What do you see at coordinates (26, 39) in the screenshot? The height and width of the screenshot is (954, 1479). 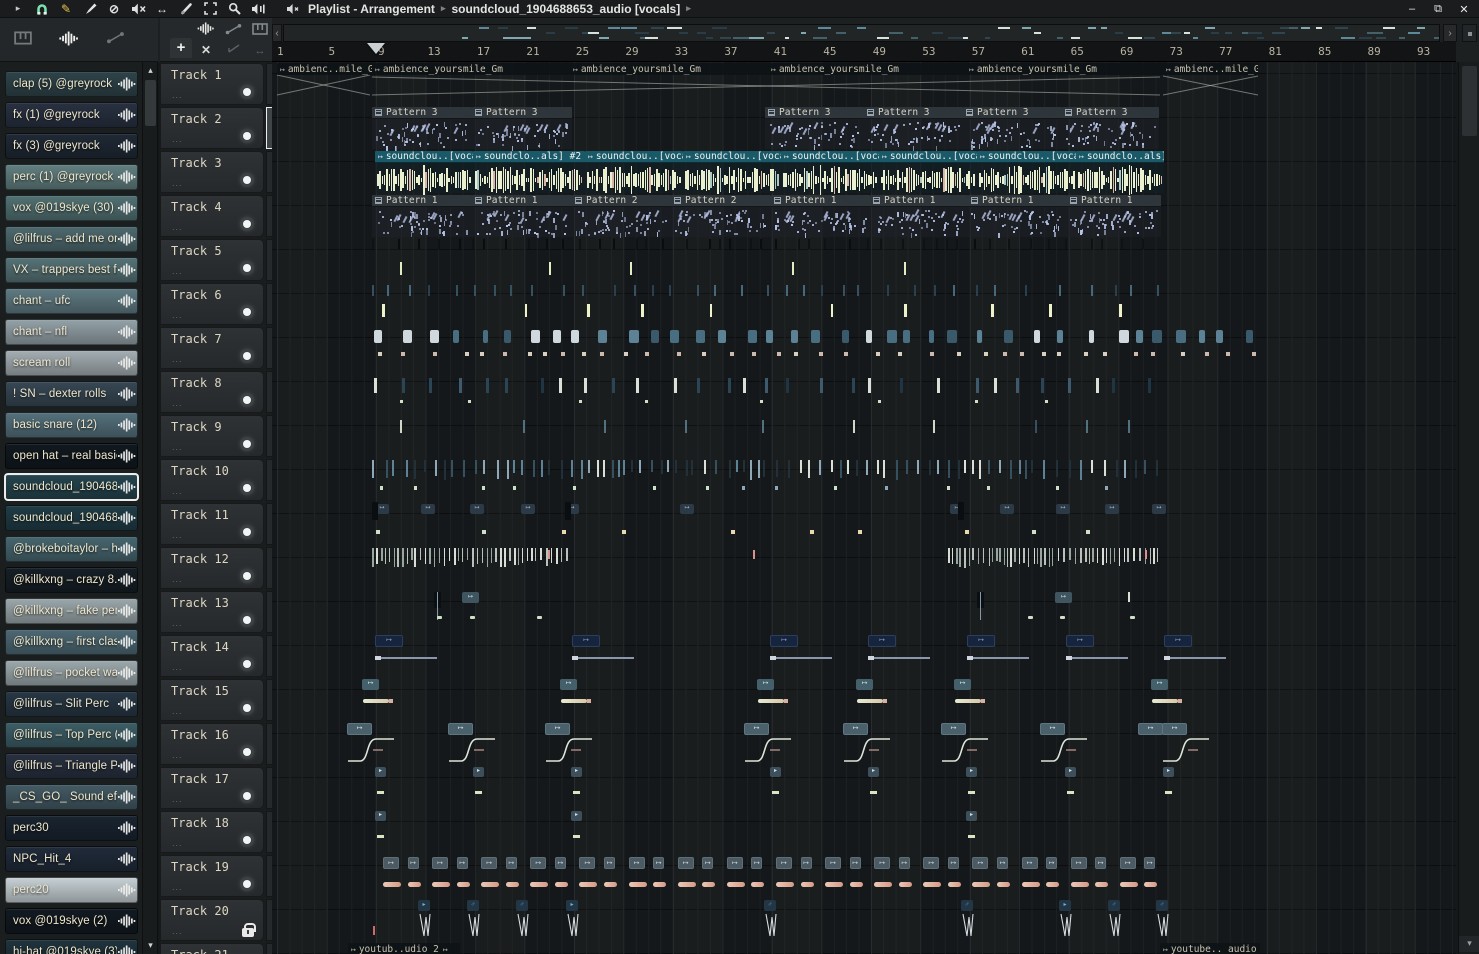 I see `picker-filter-piano` at bounding box center [26, 39].